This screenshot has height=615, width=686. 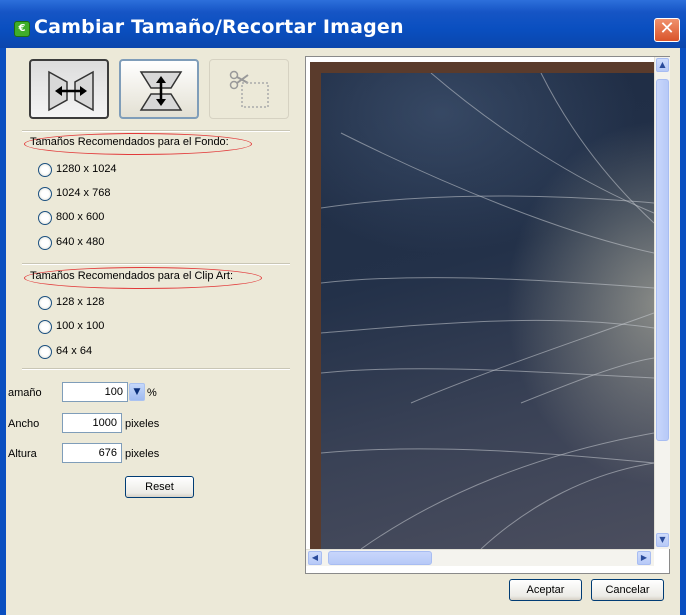 I want to click on size-dropdown-button: ▼, so click(x=137, y=392).